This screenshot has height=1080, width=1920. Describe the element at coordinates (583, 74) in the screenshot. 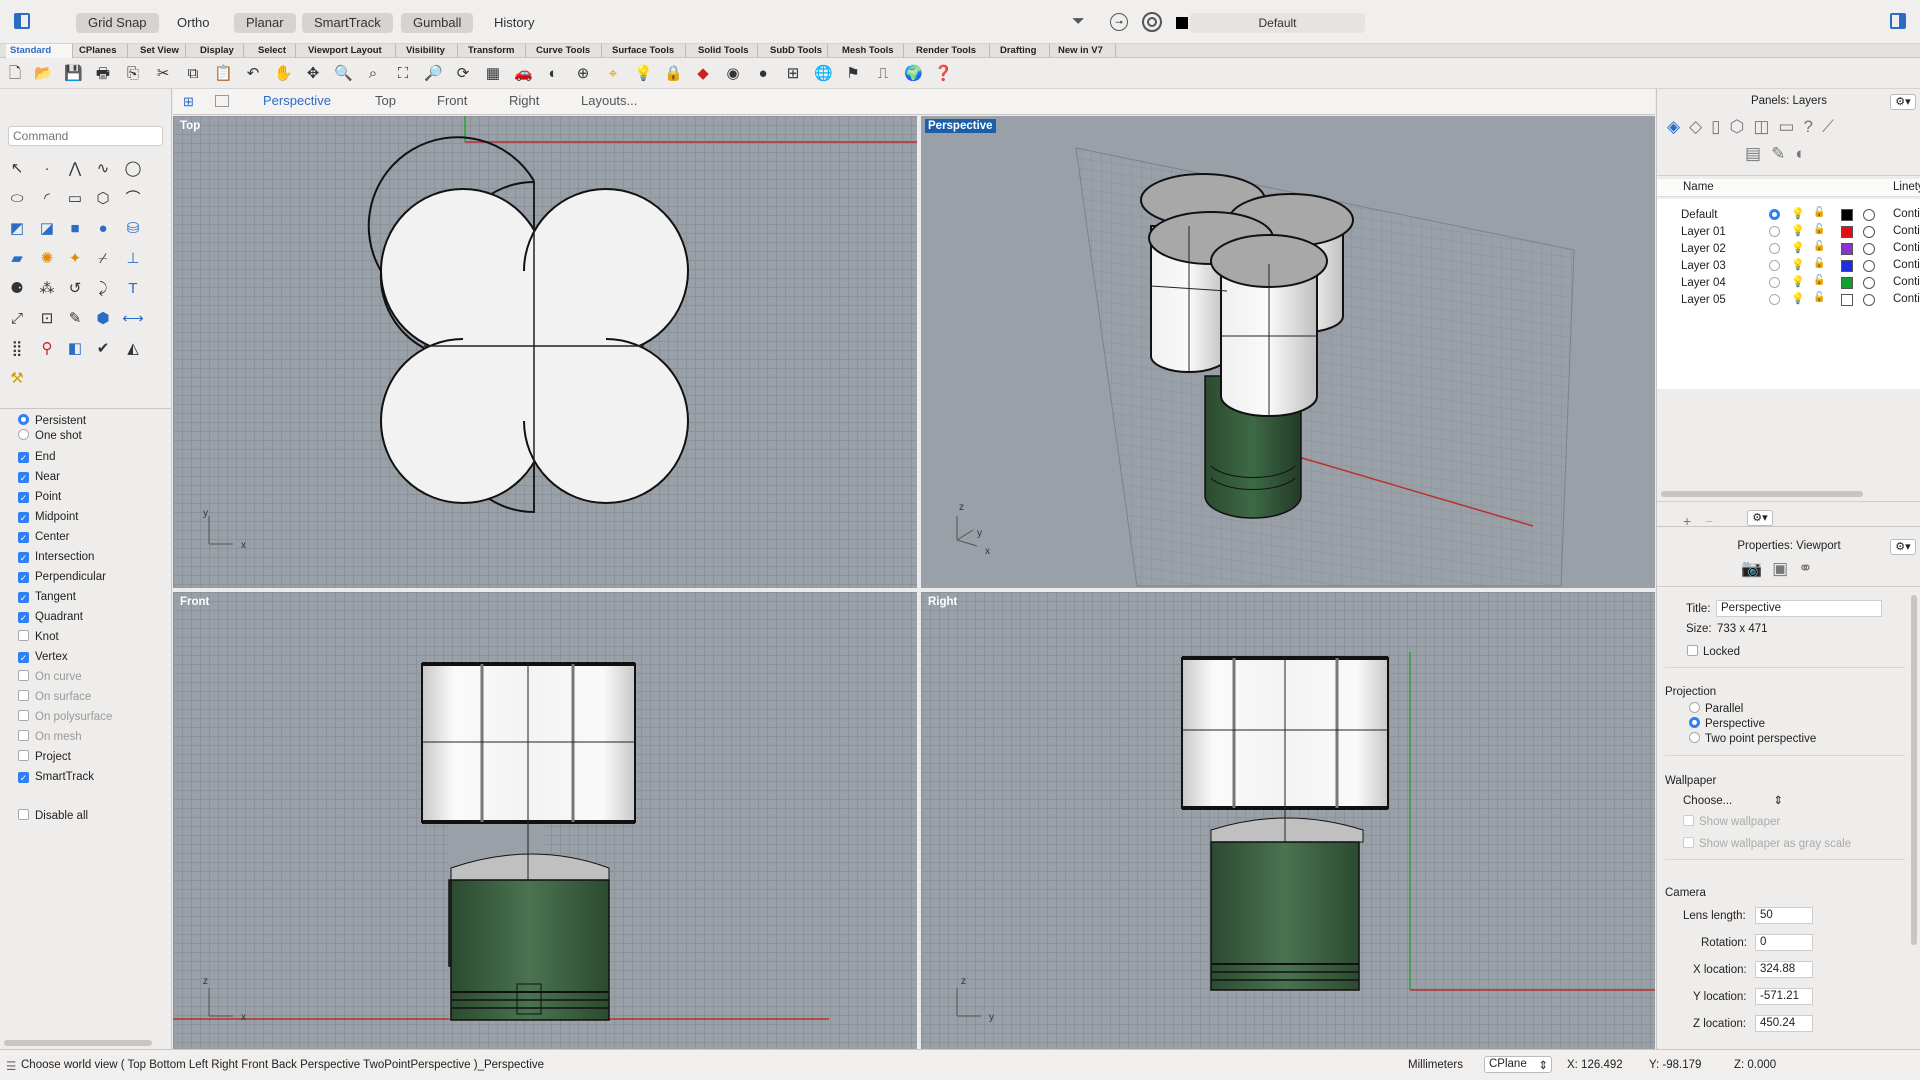

I see `cplane-icon: ⊕` at that location.